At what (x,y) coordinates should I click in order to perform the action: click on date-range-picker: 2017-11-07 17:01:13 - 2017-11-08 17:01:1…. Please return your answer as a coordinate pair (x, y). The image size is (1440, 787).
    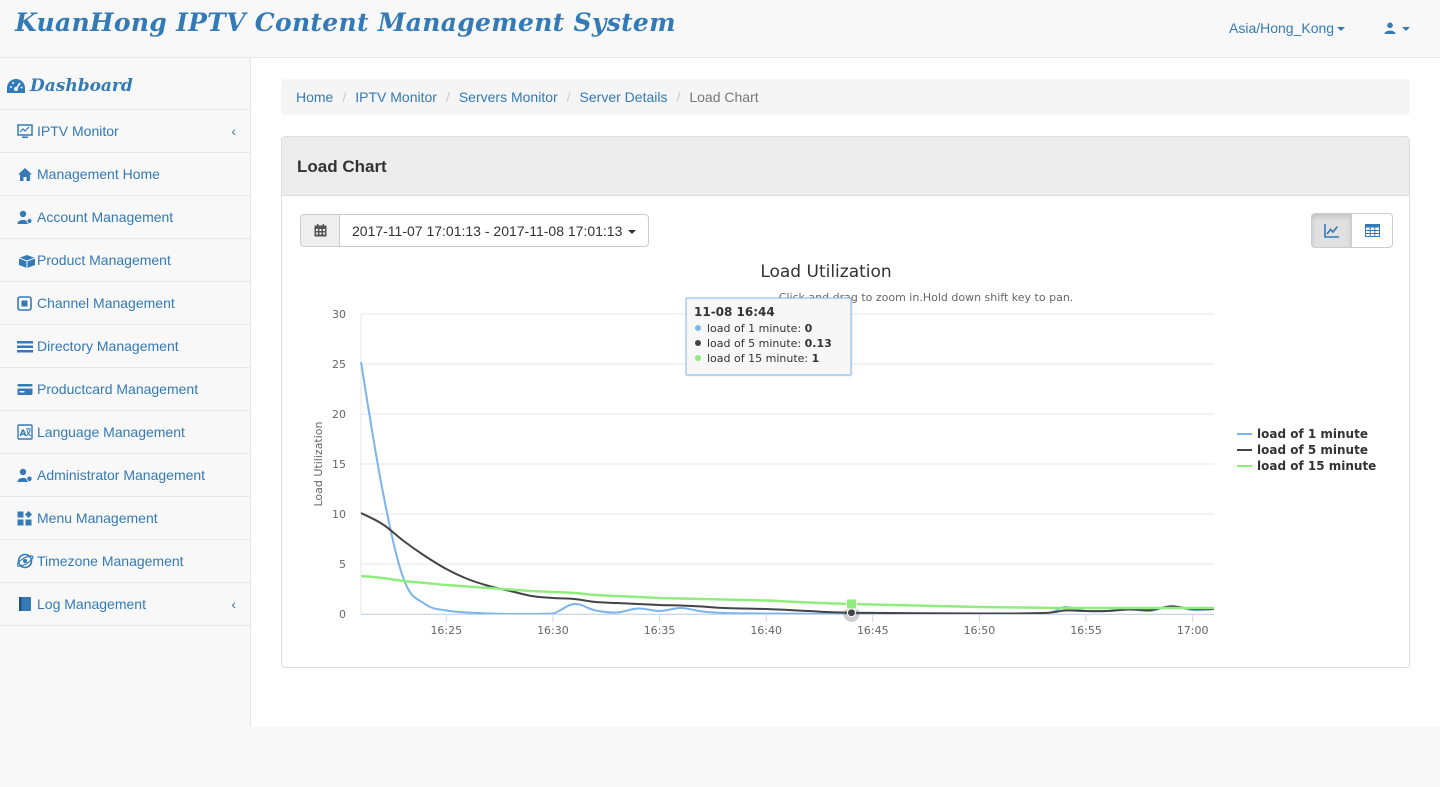
    Looking at the image, I should click on (475, 230).